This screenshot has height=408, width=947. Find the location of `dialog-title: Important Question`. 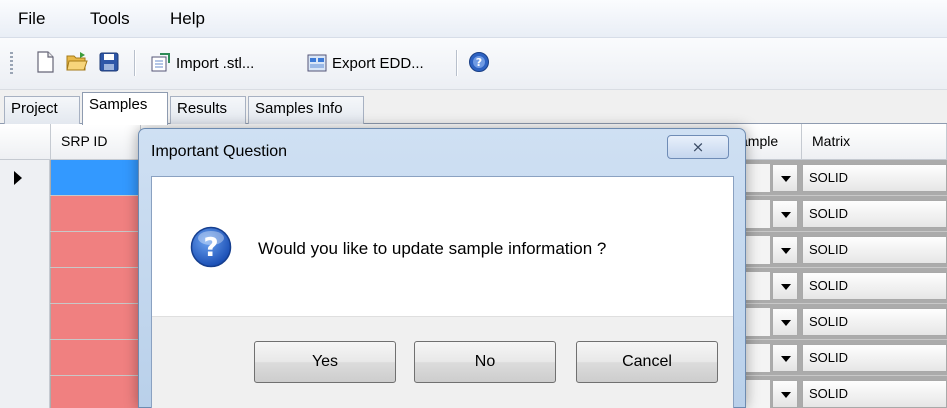

dialog-title: Important Question is located at coordinates (219, 151).